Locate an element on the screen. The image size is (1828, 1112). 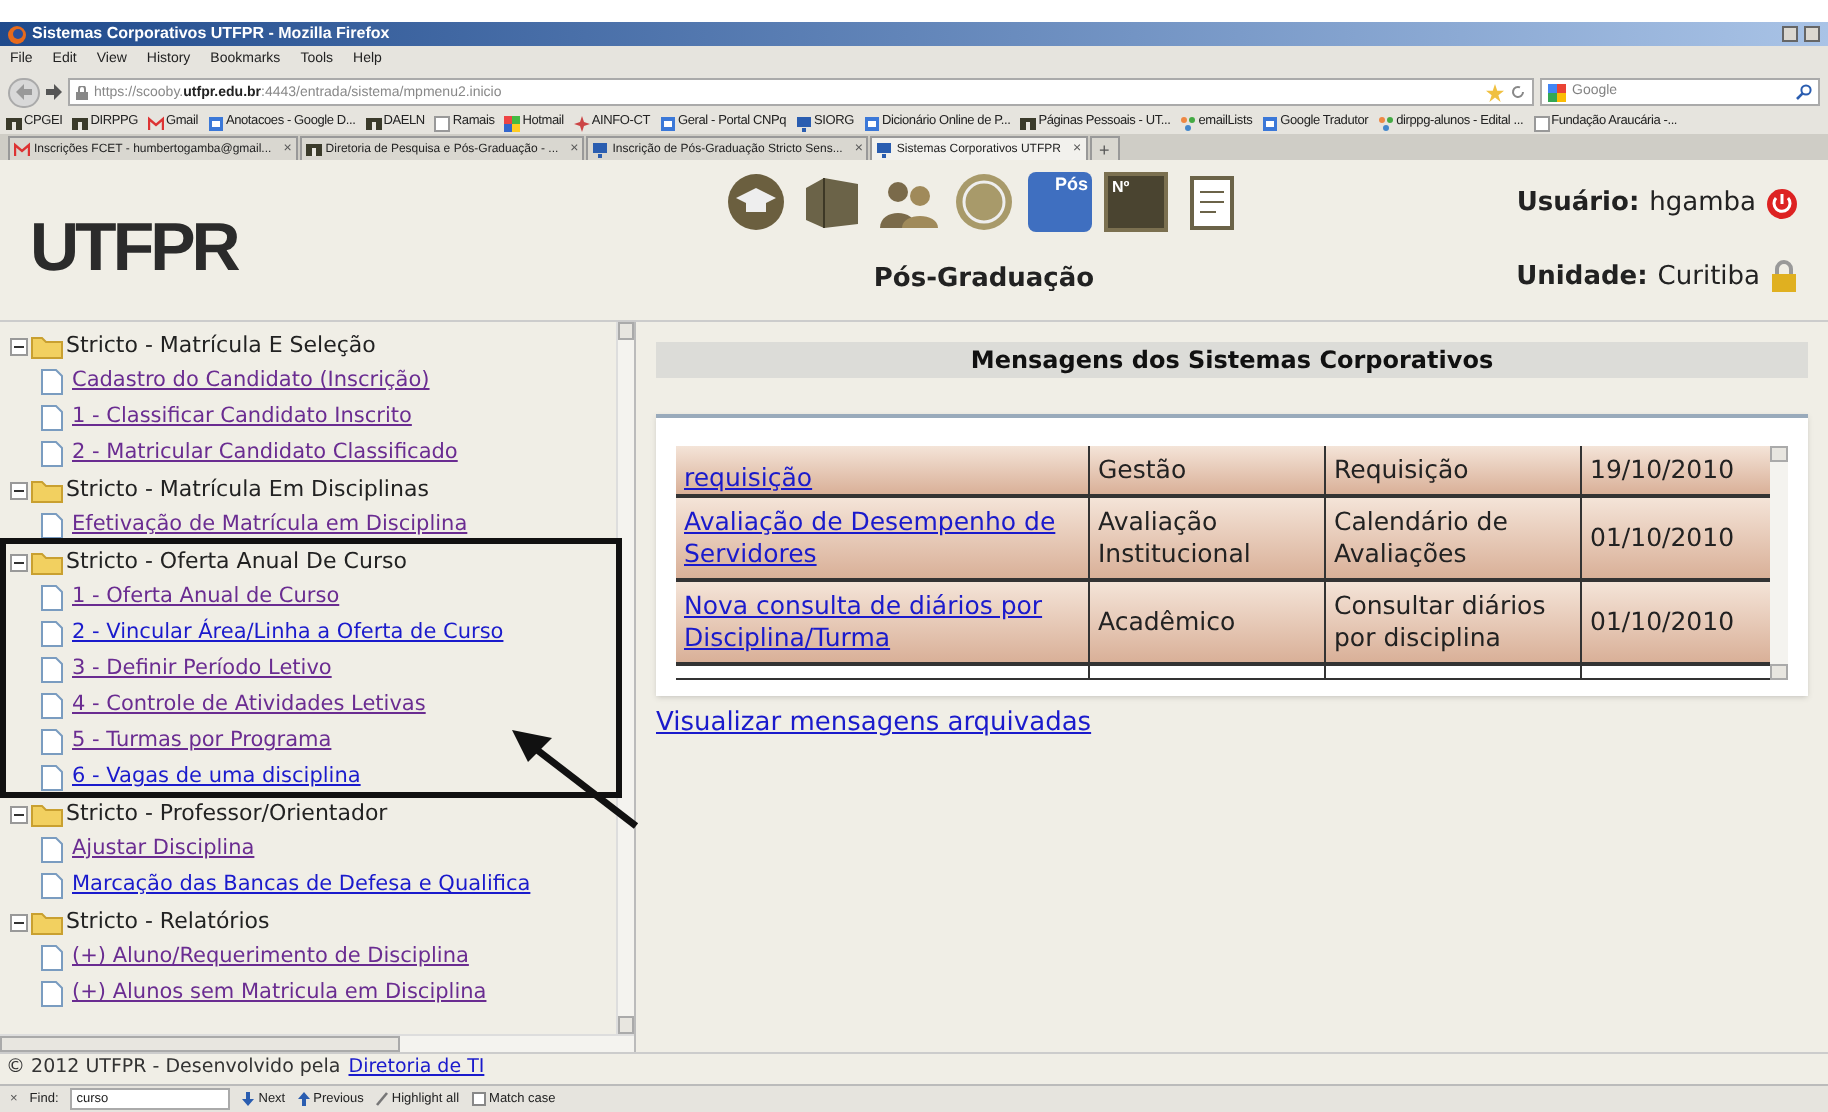
maximize-button is located at coordinates (1812, 34).